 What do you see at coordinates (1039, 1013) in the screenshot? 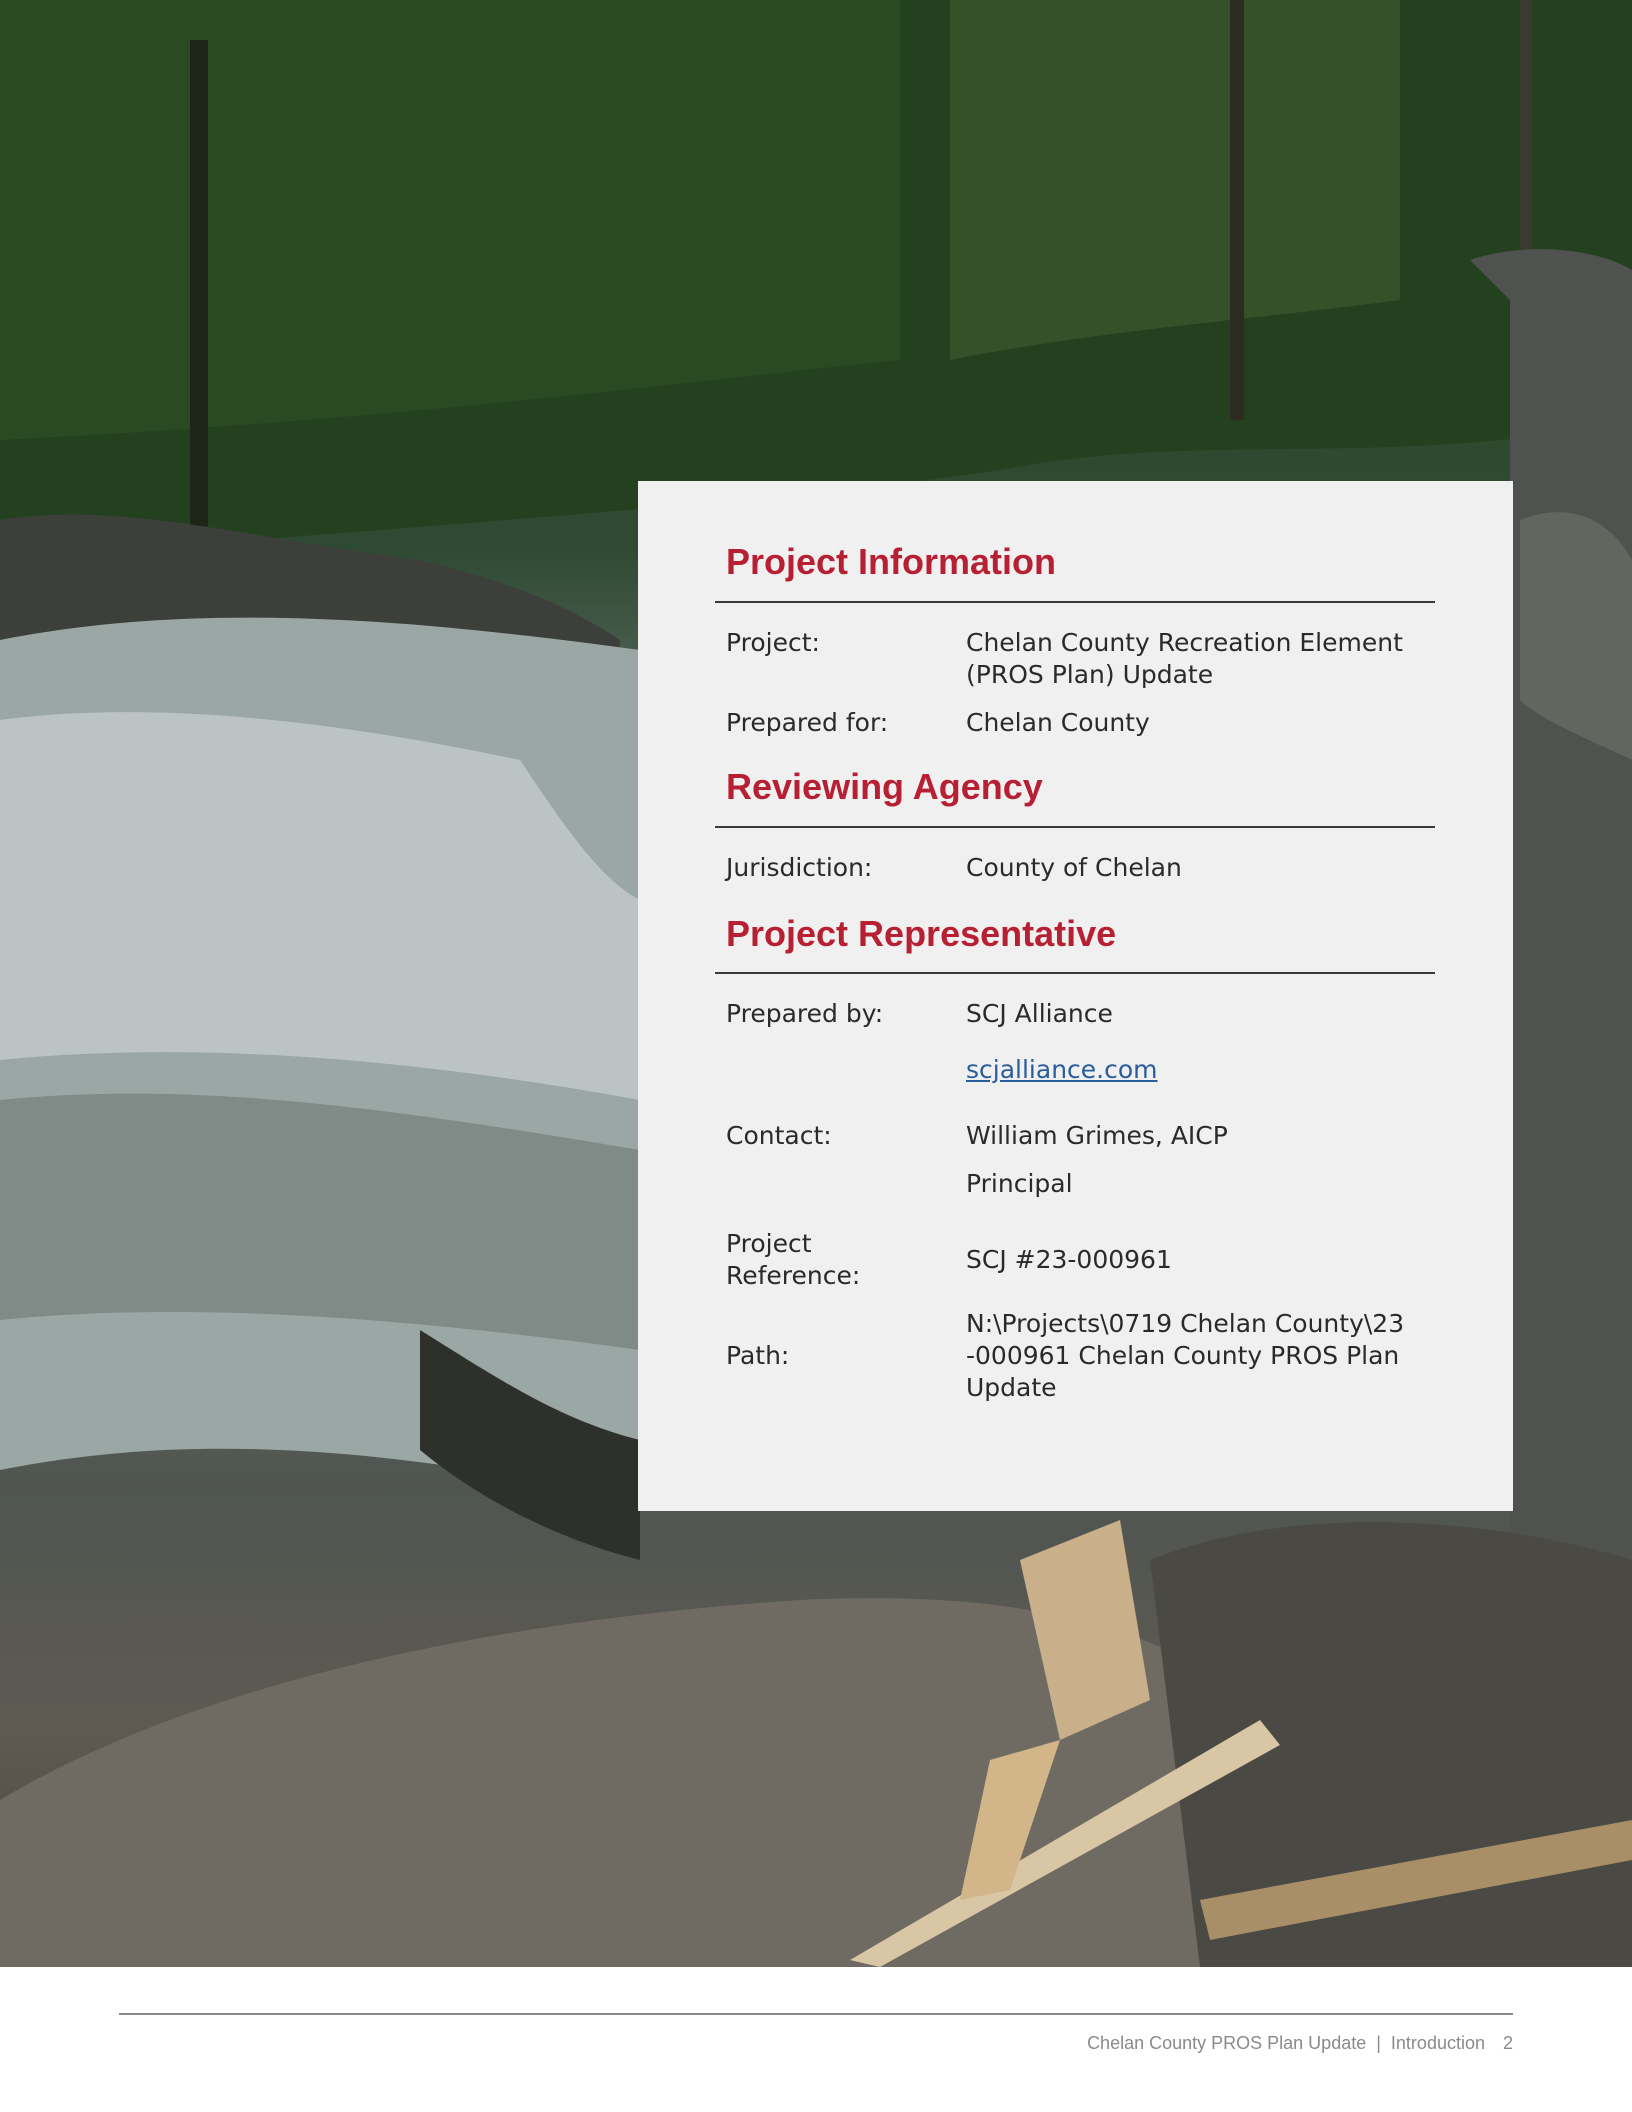
I see `prepared-by-value: SCJ Alliance` at bounding box center [1039, 1013].